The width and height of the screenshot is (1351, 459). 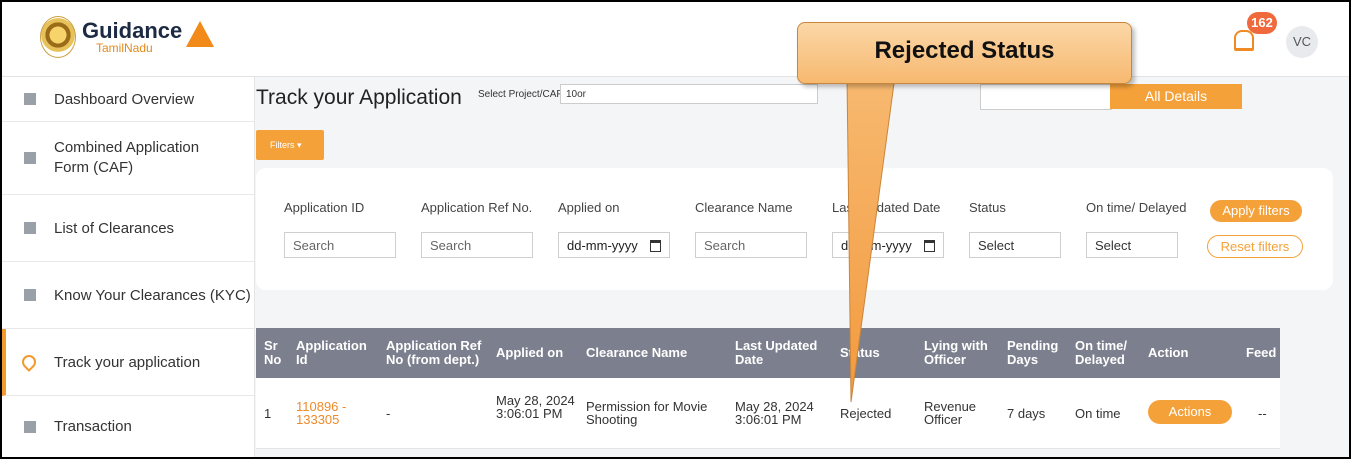 I want to click on callout-text: Rejected Status, so click(x=964, y=50).